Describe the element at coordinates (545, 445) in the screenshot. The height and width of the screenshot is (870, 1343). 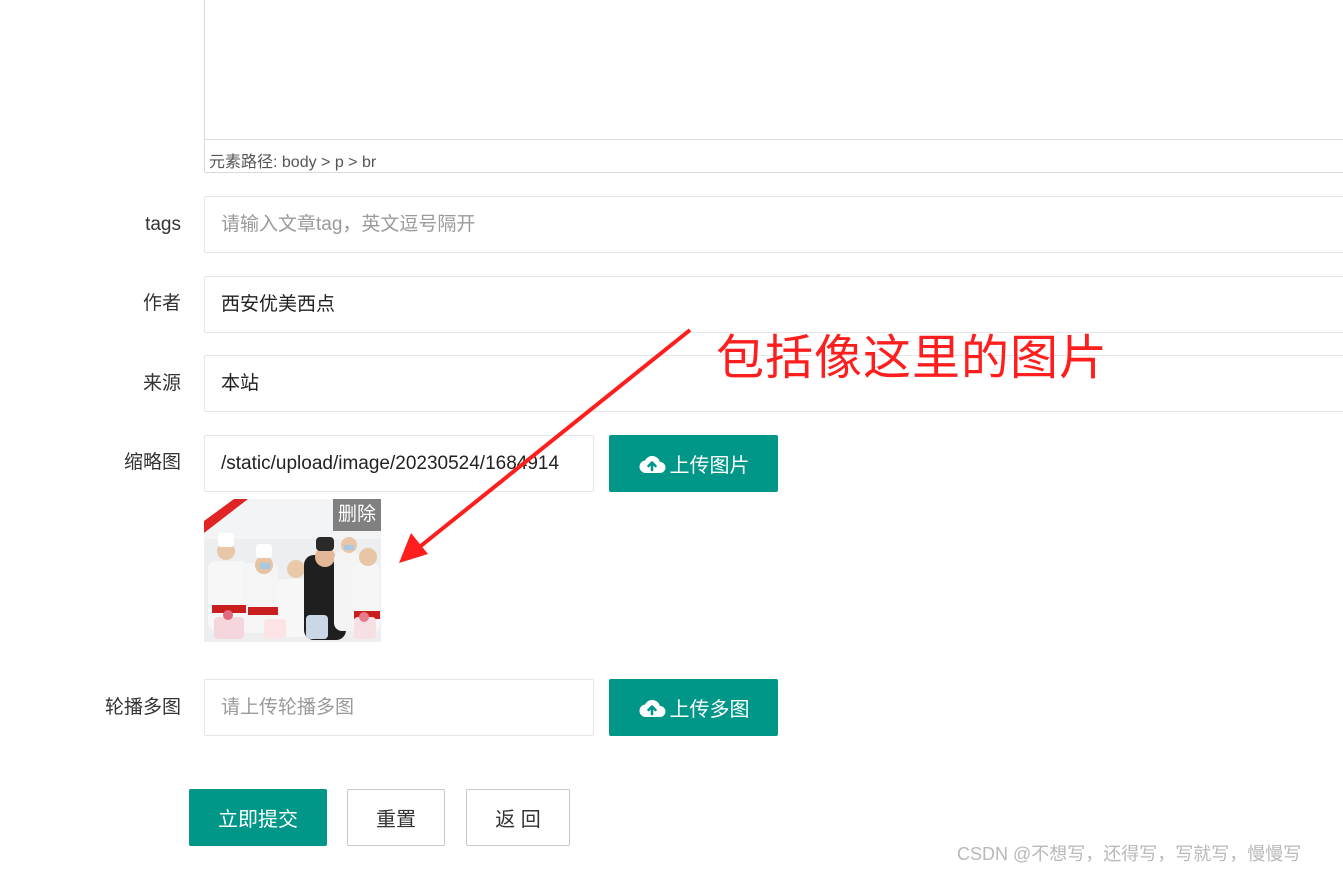
I see `annotation-arrow` at that location.